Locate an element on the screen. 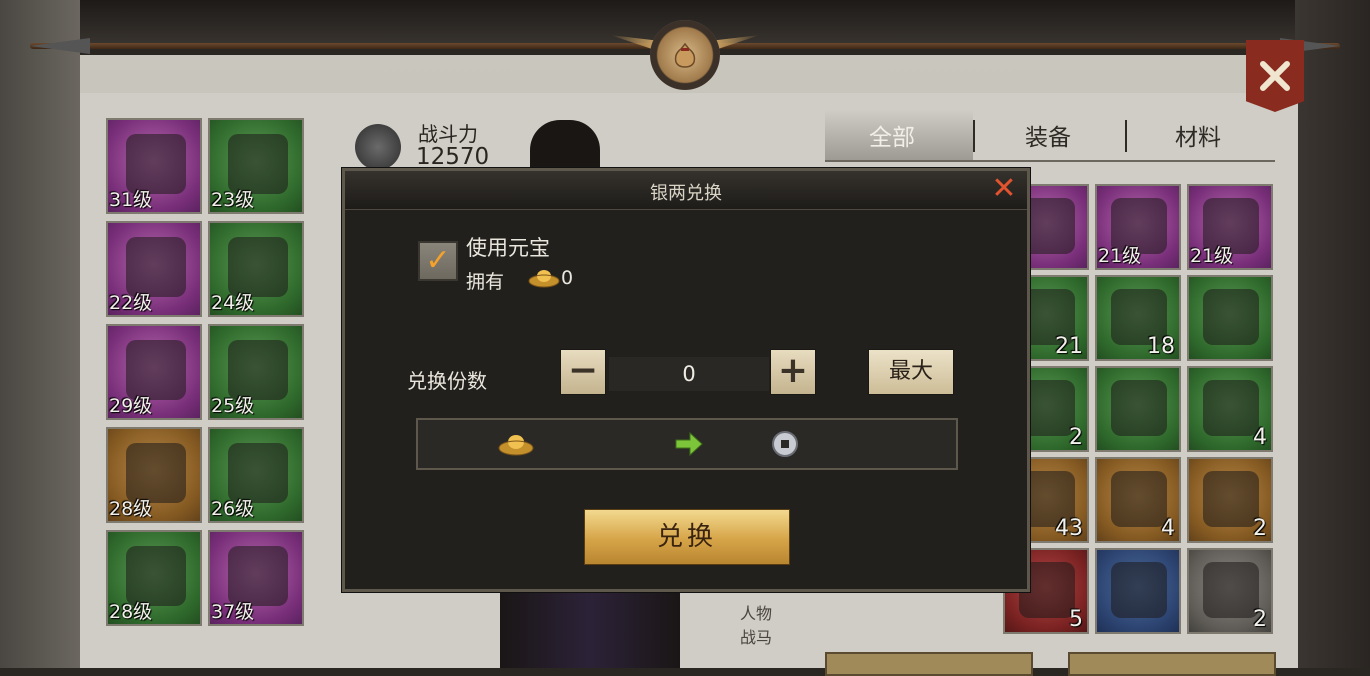  ruby-icon is located at coordinates (1139, 590).